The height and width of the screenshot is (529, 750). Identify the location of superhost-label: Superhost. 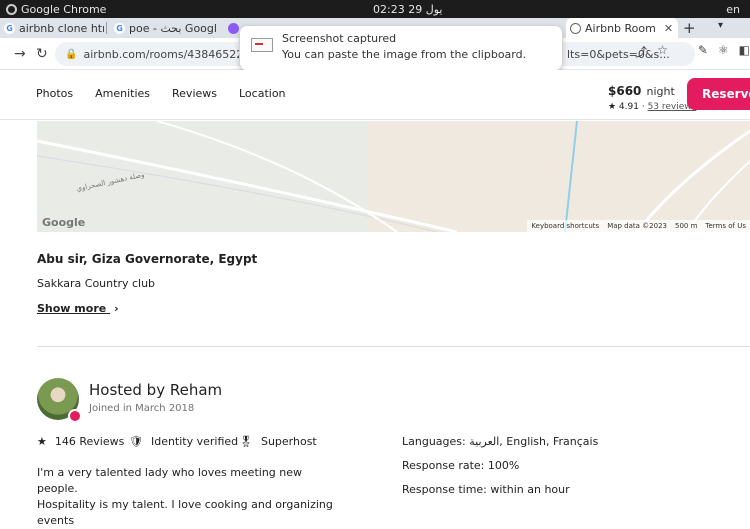
(288, 441).